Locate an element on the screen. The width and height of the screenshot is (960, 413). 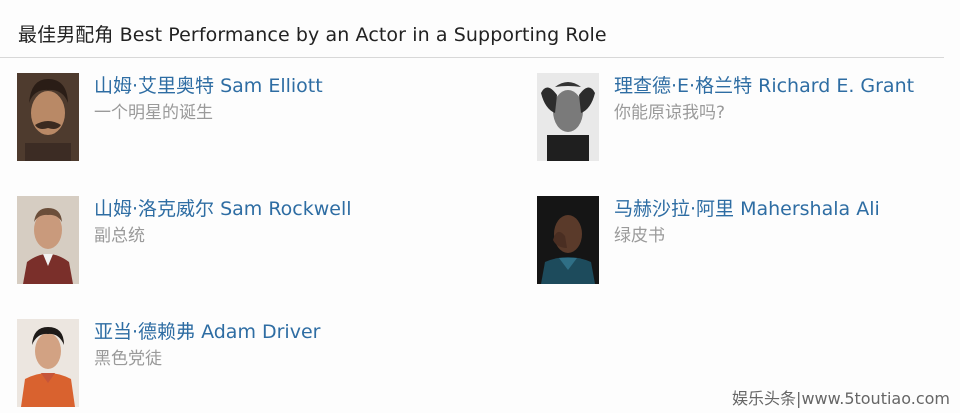
nominee-name: 亚当·德赖弗 Adam Driver is located at coordinates (207, 332).